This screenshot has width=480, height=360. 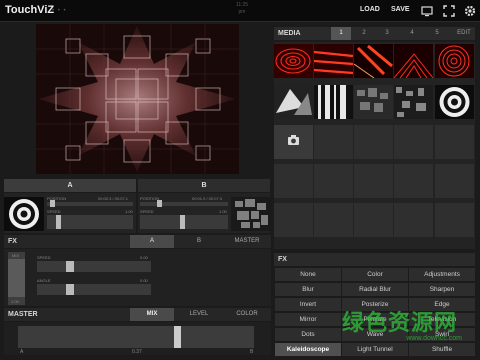 I want to click on media-add-slot, so click(x=293, y=142).